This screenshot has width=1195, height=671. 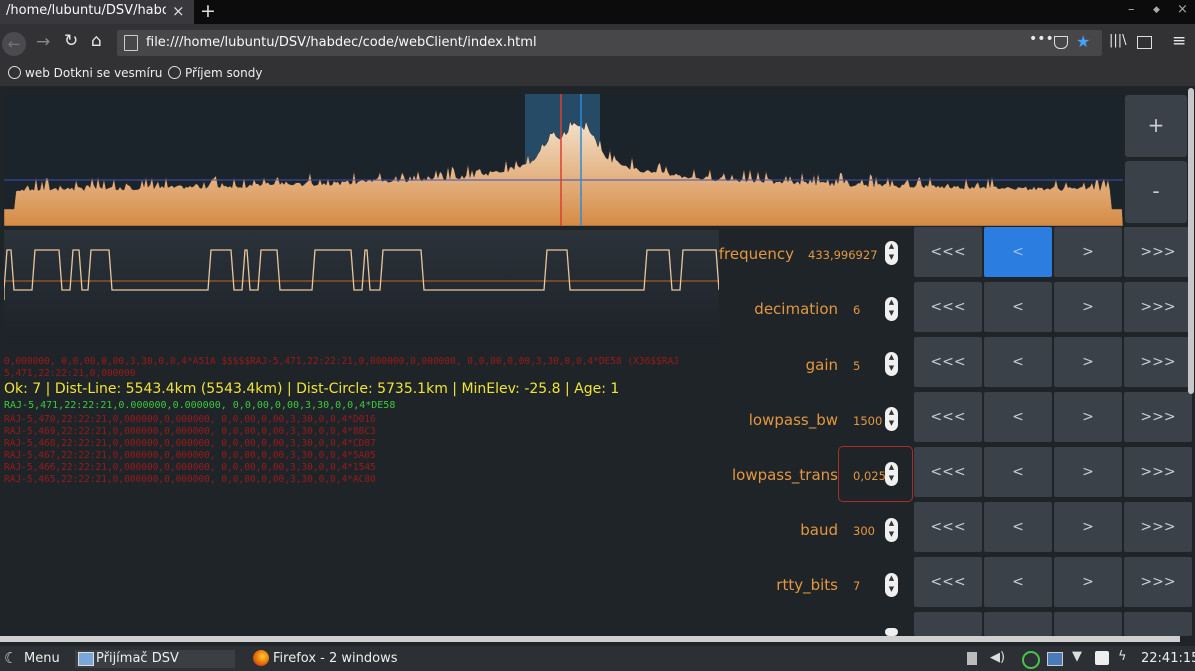 I want to click on param-value-lowpass-bw: 1500, so click(x=867, y=421).